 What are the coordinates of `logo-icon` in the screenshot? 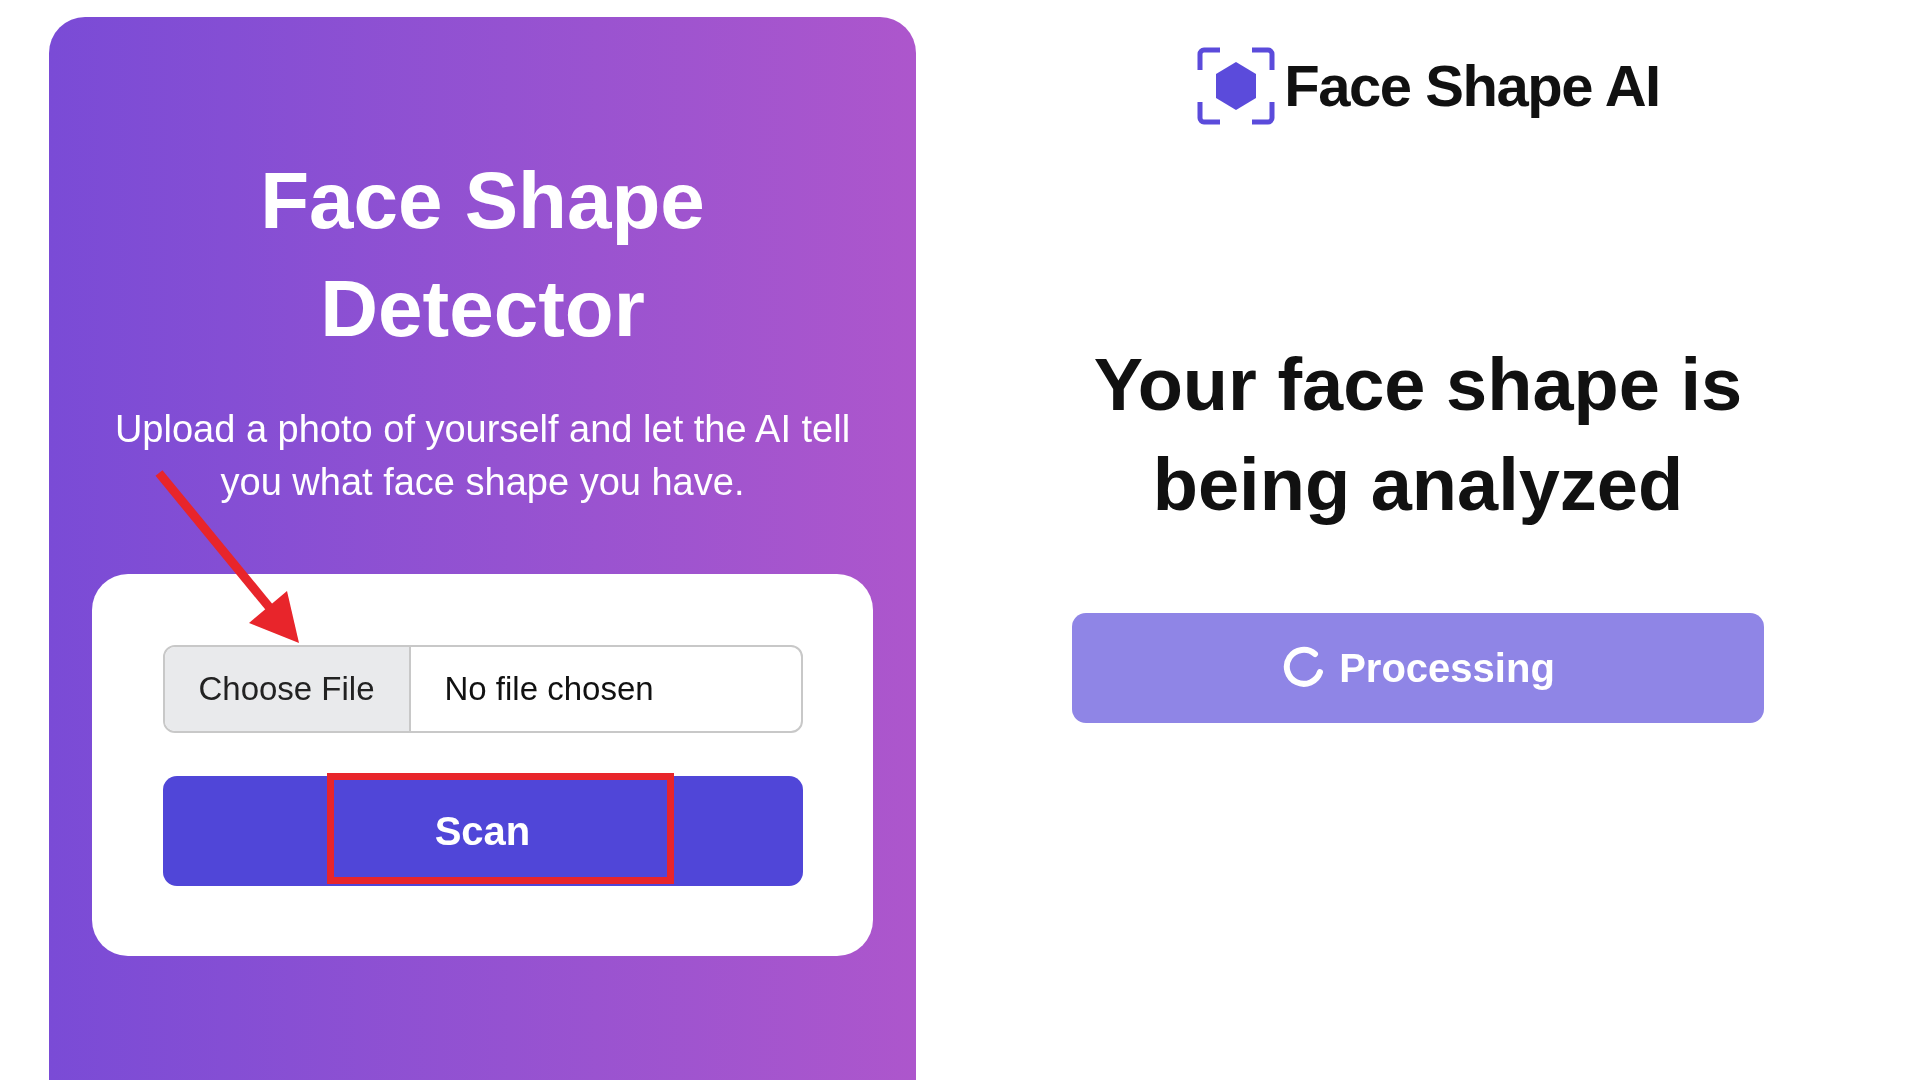 It's located at (1236, 85).